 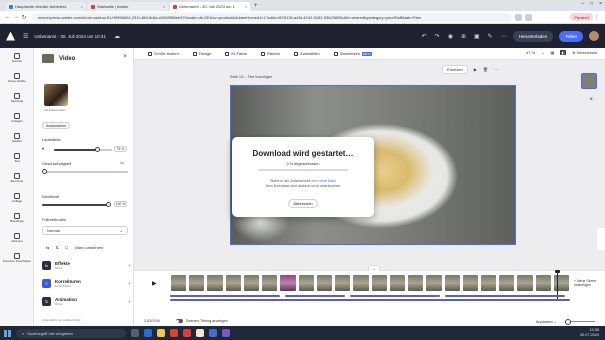 I want to click on download-button: Herunterladen, so click(x=533, y=36).